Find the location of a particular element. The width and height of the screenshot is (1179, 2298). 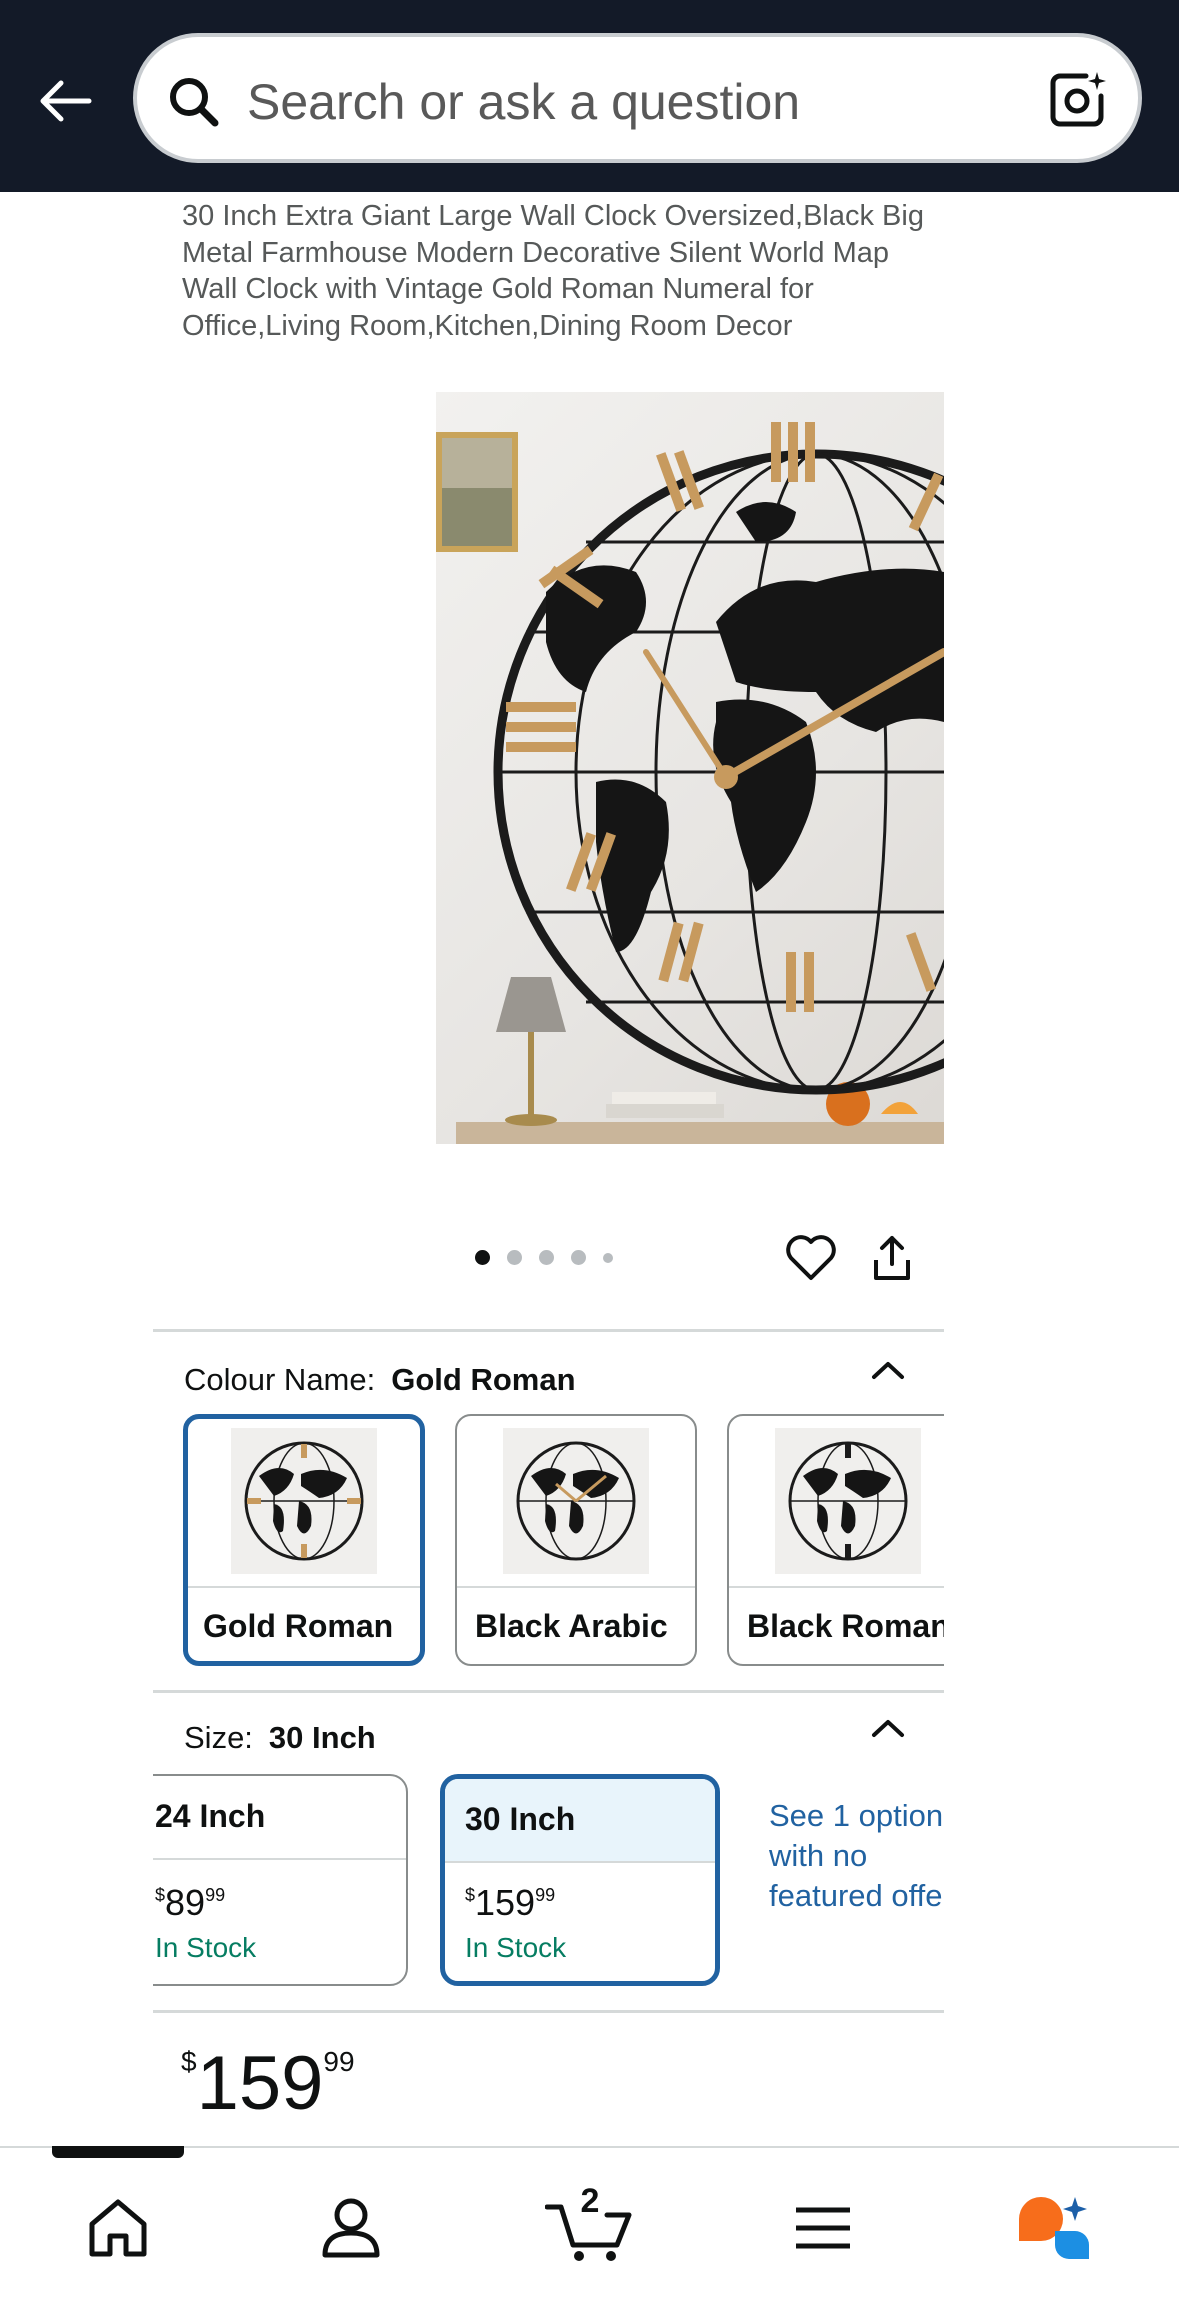

size-card-head: 30 Inch is located at coordinates (580, 1820).